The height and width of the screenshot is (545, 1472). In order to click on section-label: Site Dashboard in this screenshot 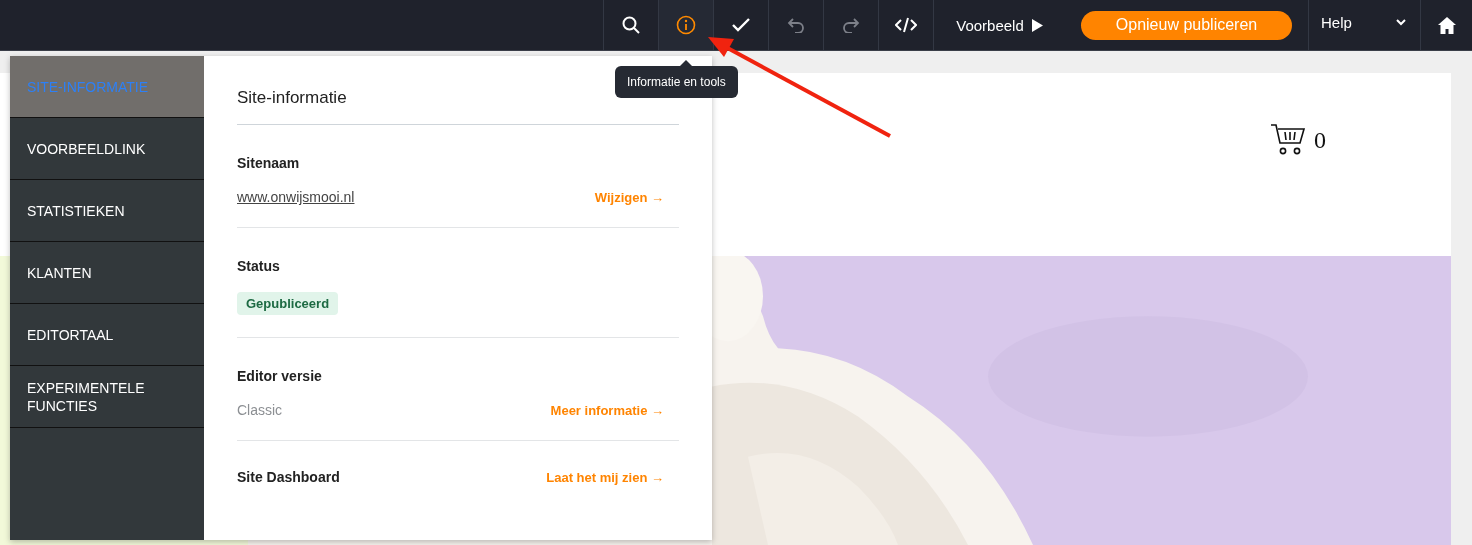, I will do `click(288, 477)`.